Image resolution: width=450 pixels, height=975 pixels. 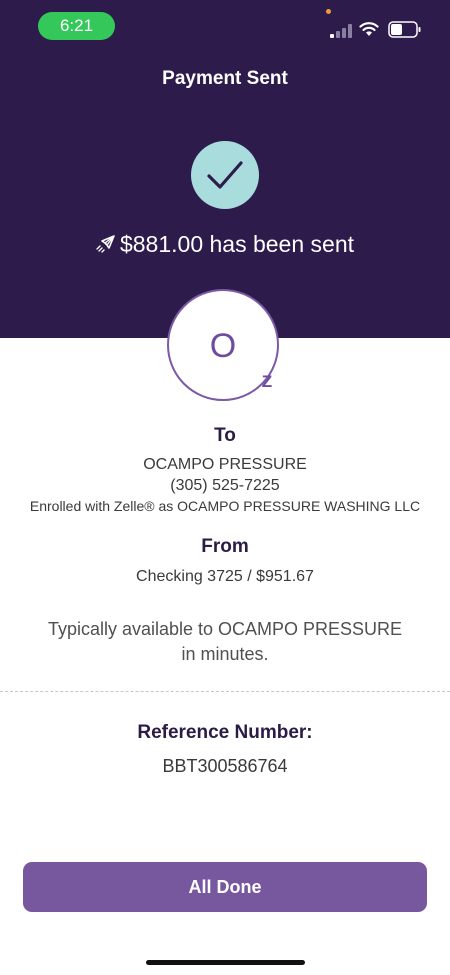 I want to click on status-bar: 6:21, so click(x=225, y=25).